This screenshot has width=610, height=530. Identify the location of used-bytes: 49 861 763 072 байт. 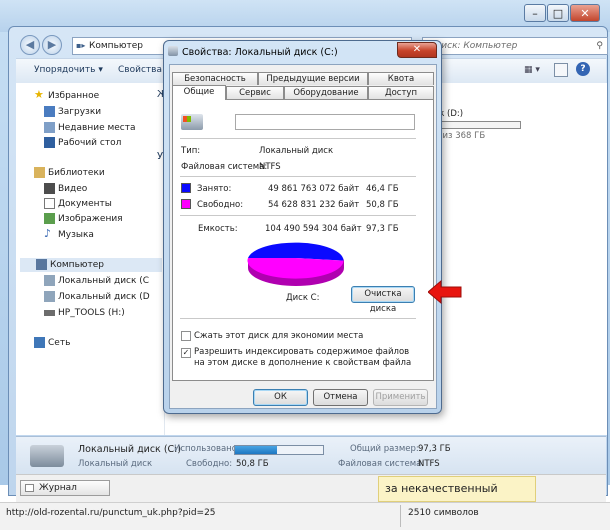
(314, 189).